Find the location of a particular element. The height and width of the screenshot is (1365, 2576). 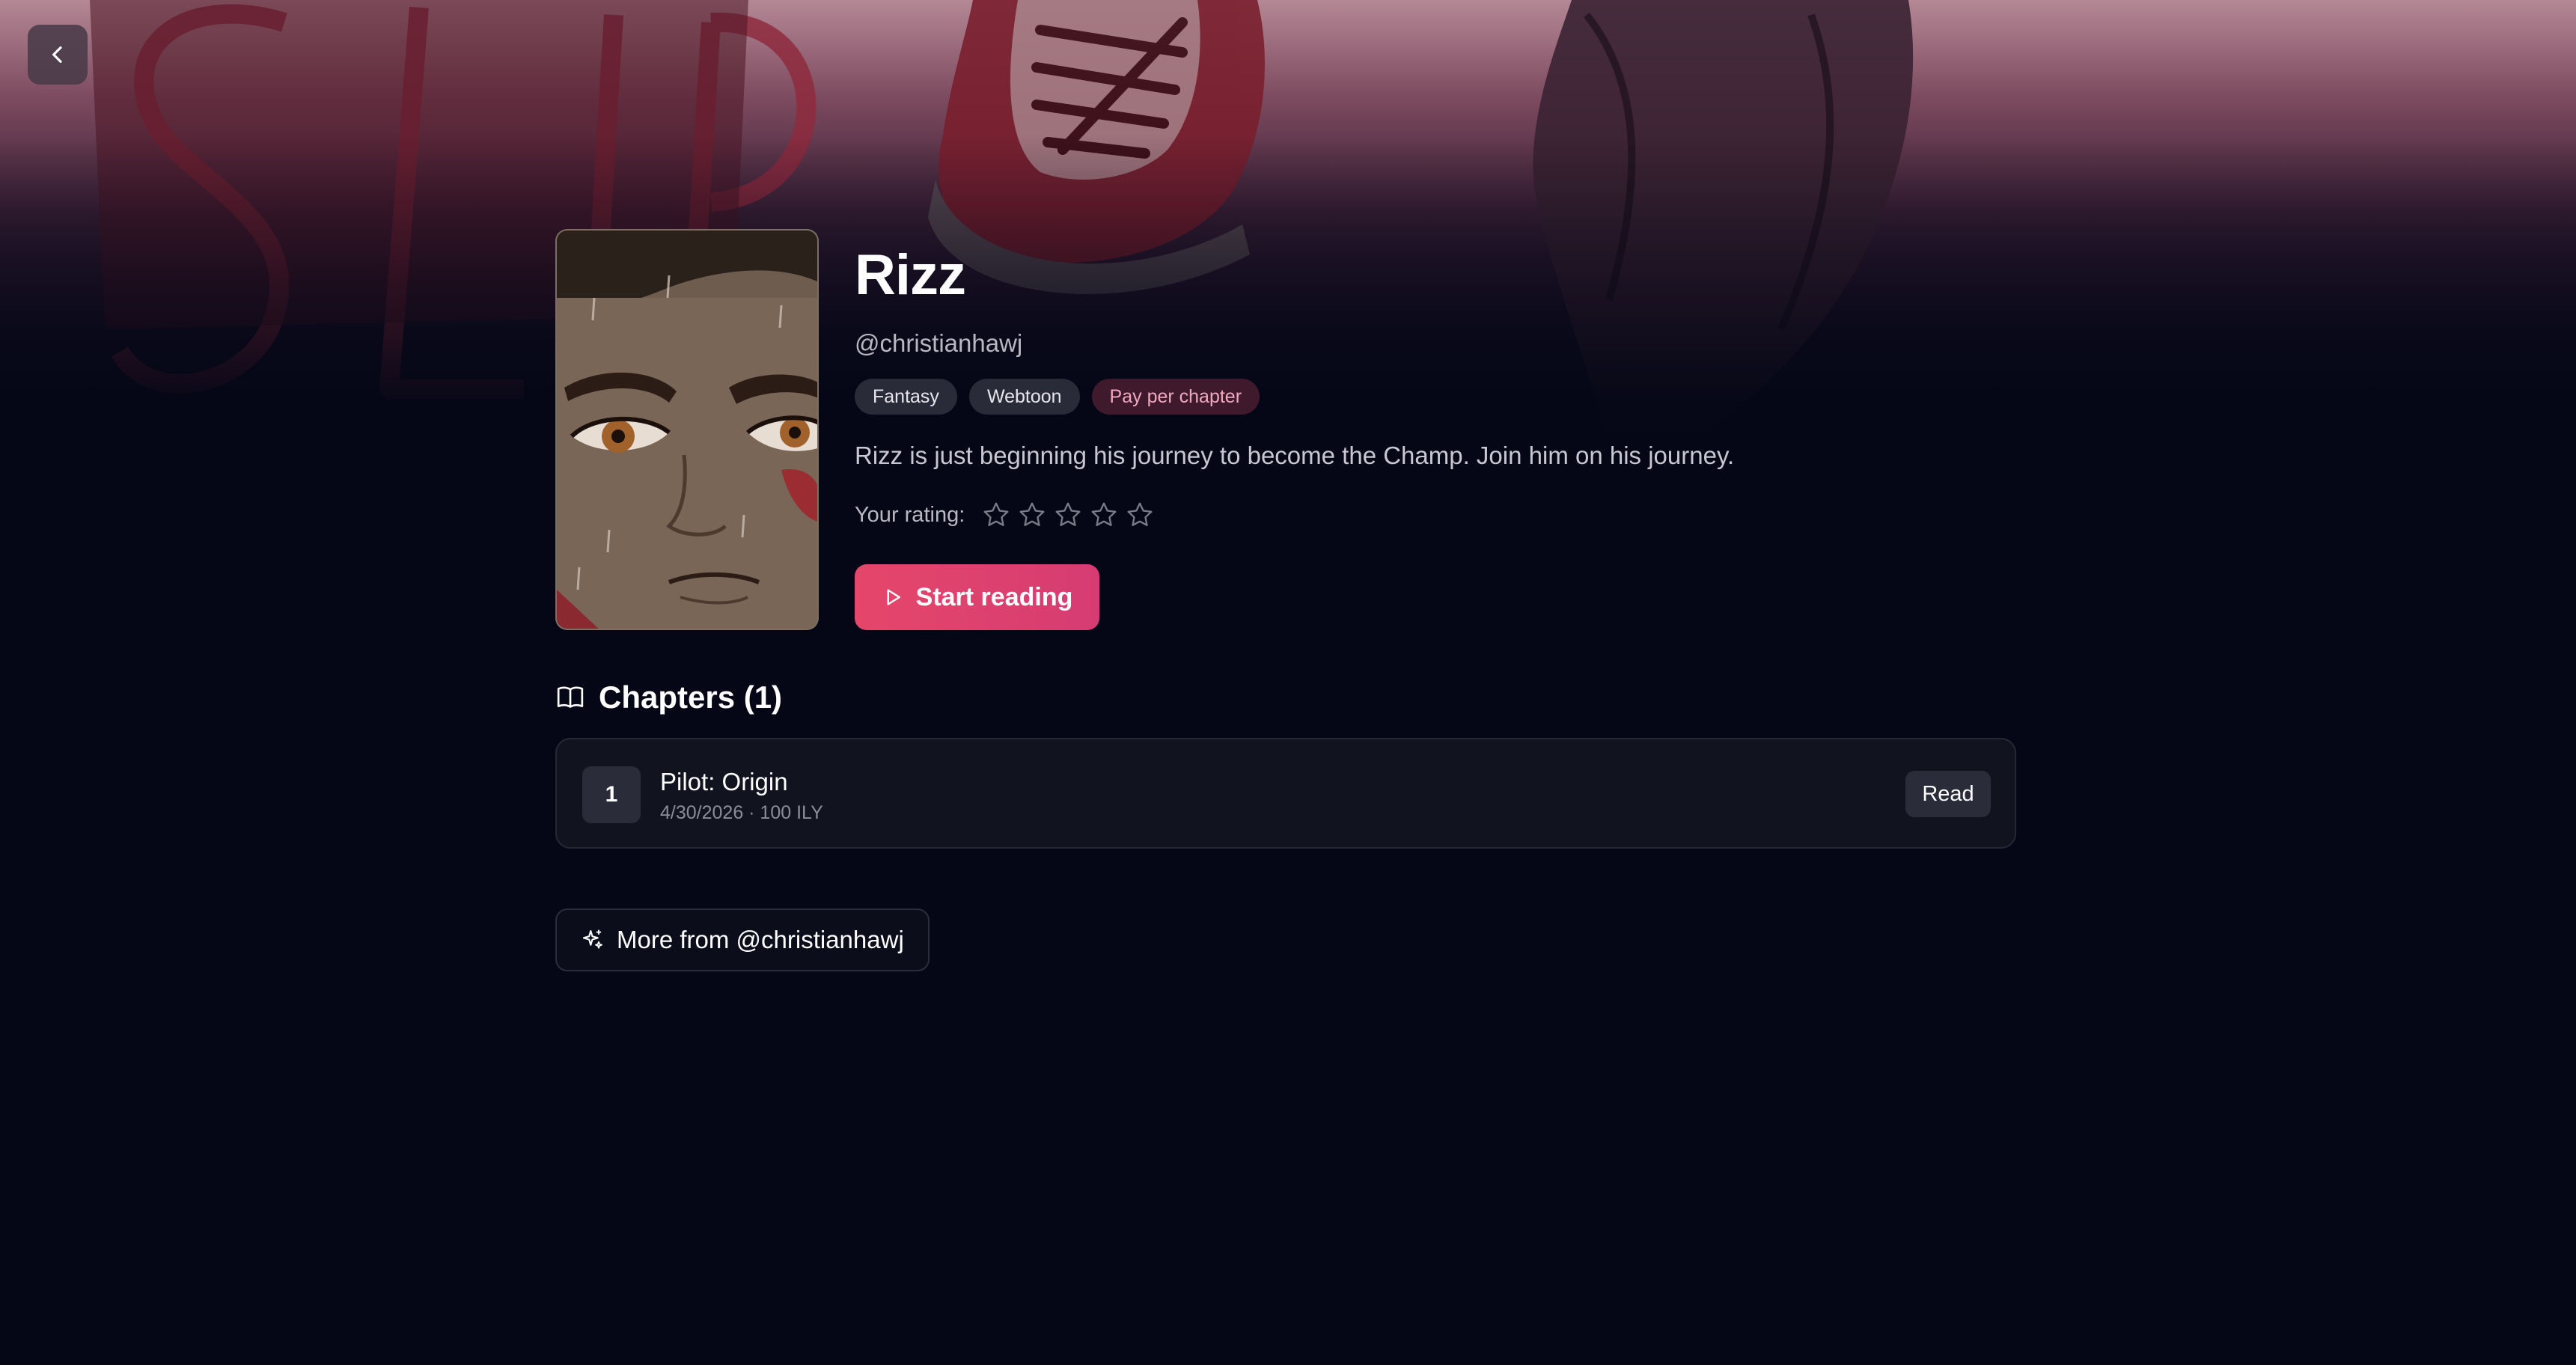

cover-image is located at coordinates (687, 429).